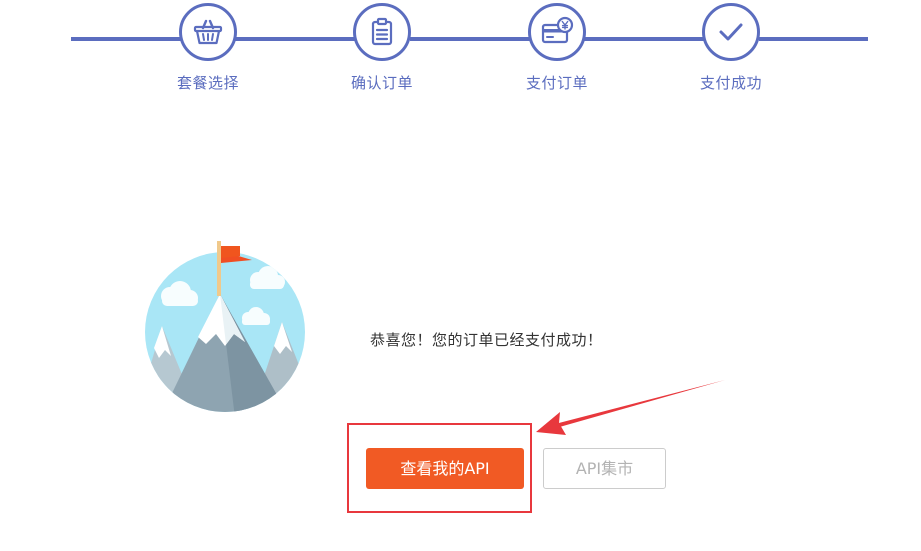 This screenshot has height=551, width=921. What do you see at coordinates (381, 83) in the screenshot?
I see `step-label: 确认订单` at bounding box center [381, 83].